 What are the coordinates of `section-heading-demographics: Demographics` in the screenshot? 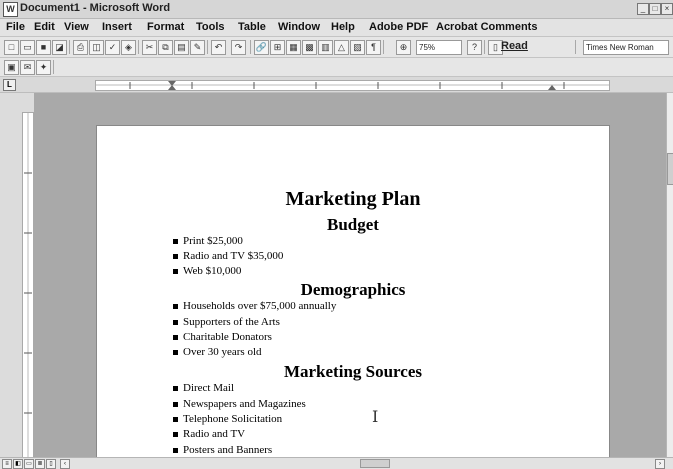 It's located at (353, 289).